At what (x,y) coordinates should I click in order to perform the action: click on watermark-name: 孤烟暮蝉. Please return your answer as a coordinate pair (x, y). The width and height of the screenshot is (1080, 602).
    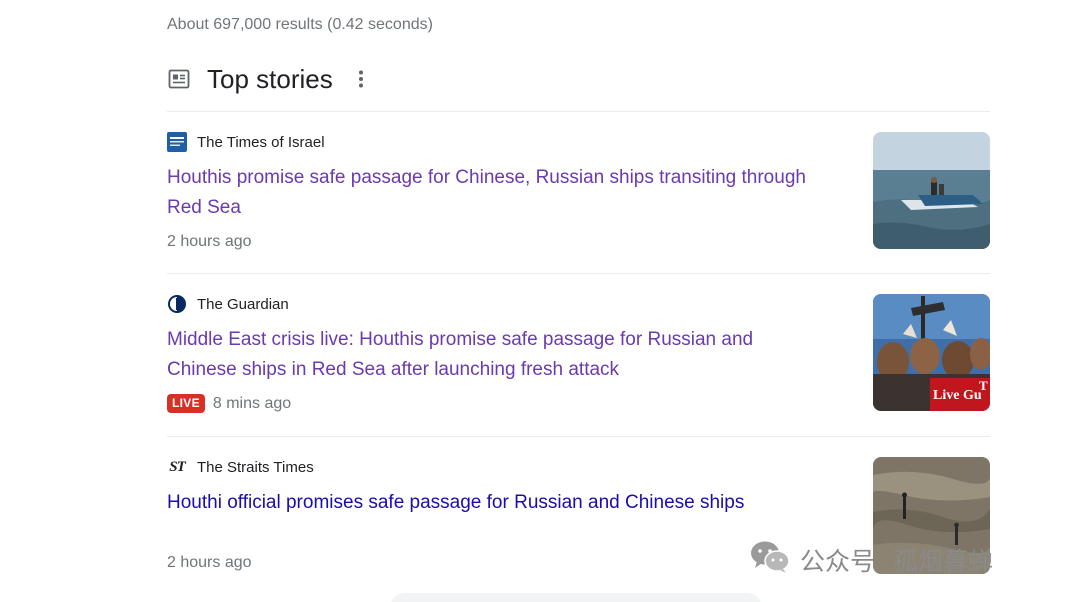
    Looking at the image, I should click on (943, 562).